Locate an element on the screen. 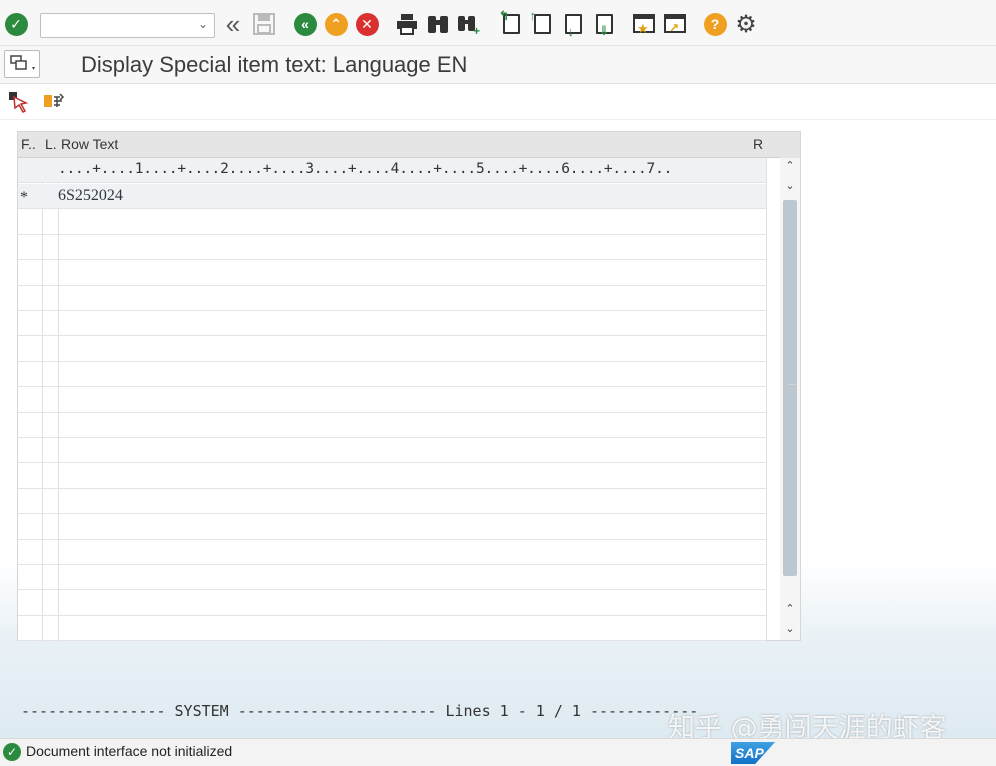  first-page-button: ↰ is located at coordinates (511, 22).